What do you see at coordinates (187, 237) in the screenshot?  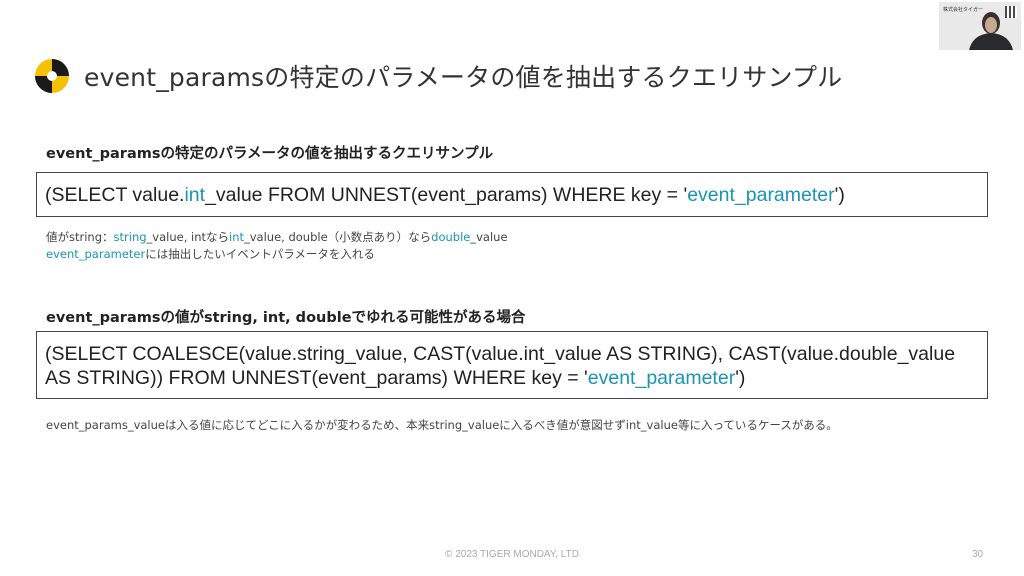 I see `note-text: _value, intなら` at bounding box center [187, 237].